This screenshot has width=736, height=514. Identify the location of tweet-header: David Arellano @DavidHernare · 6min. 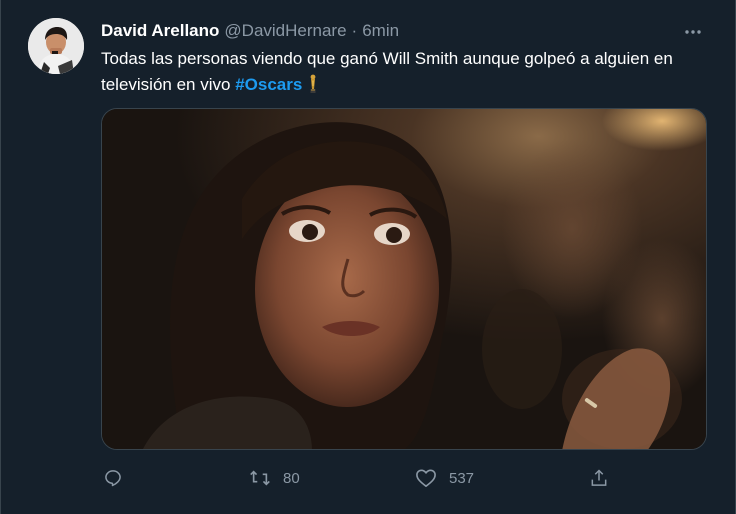
(250, 31).